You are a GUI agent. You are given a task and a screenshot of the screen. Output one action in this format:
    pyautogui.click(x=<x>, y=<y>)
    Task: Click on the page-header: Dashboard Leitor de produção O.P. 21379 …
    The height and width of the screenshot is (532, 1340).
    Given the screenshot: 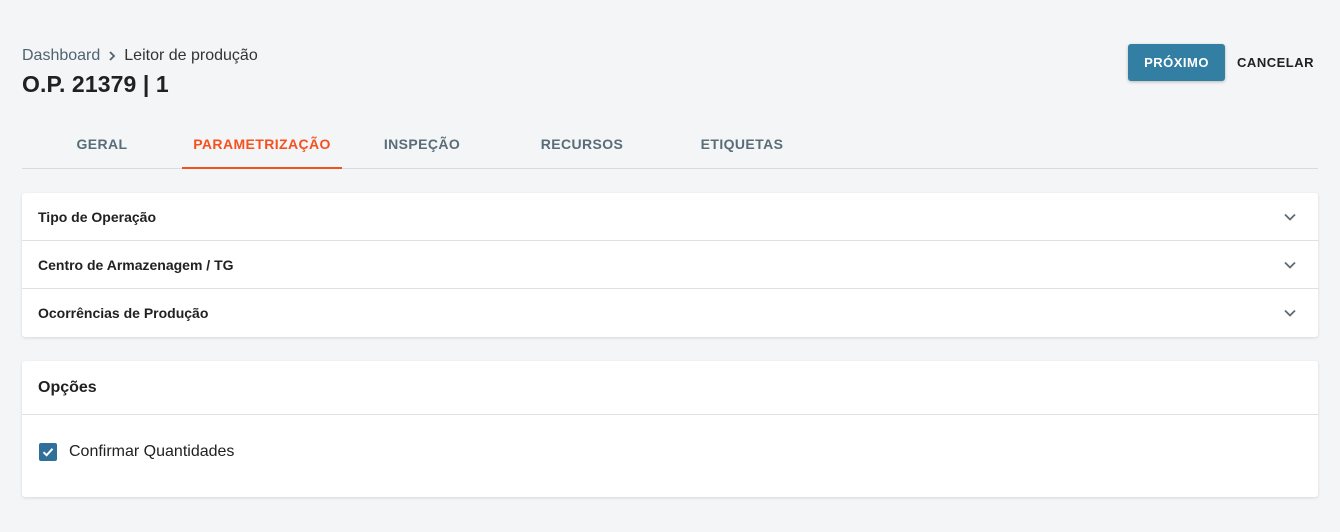 What is the action you would take?
    pyautogui.click(x=140, y=72)
    